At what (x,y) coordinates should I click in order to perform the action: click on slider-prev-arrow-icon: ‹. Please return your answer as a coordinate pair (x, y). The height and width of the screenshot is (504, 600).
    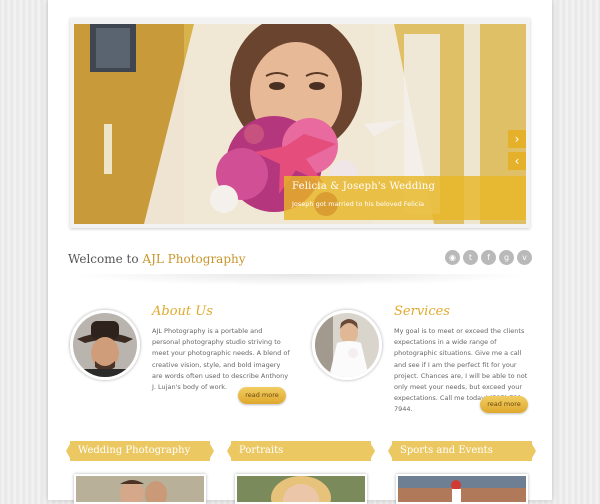
    Looking at the image, I should click on (517, 161).